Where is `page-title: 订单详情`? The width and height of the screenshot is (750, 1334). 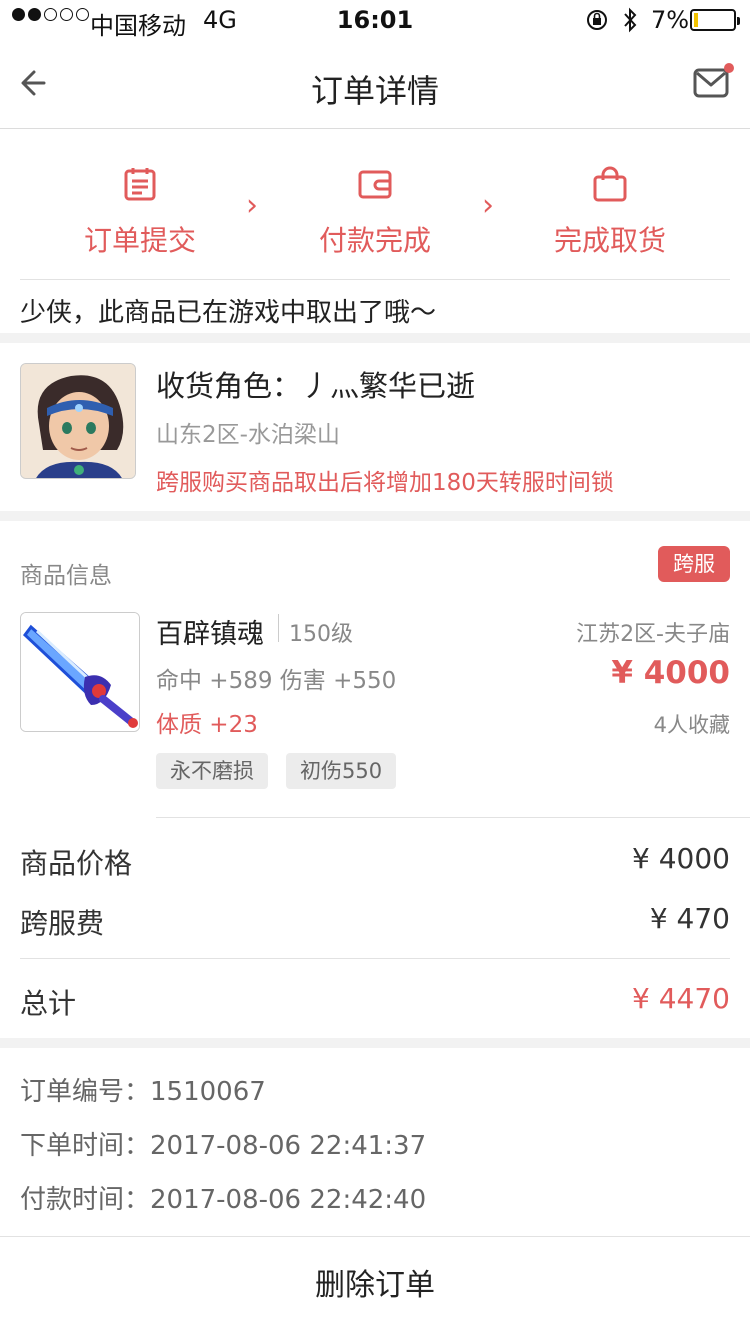
page-title: 订单详情 is located at coordinates (374, 91).